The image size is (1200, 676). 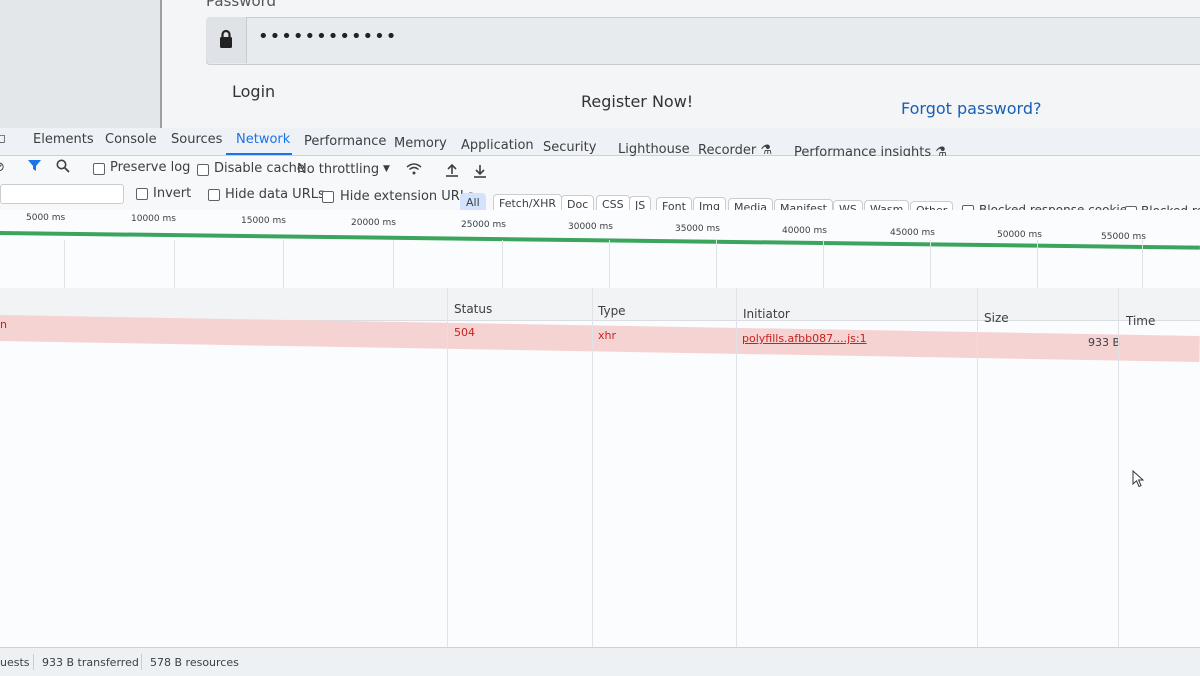 I want to click on tab-memory: Memory, so click(x=420, y=143).